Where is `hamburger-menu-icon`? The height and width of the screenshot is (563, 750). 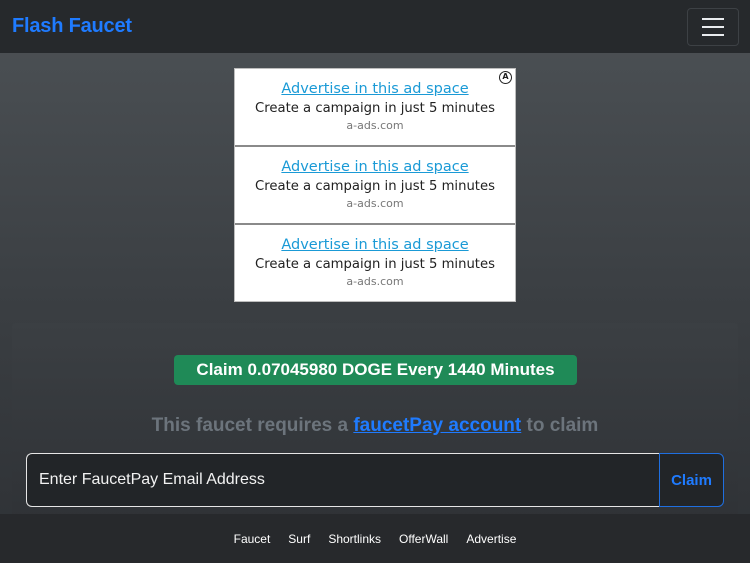
hamburger-menu-icon is located at coordinates (713, 26).